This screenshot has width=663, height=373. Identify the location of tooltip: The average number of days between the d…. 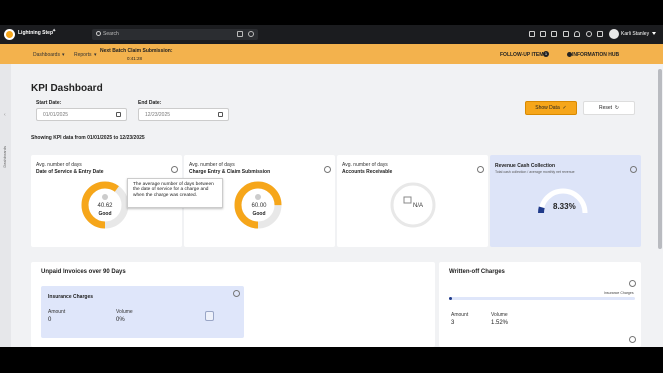
(175, 193).